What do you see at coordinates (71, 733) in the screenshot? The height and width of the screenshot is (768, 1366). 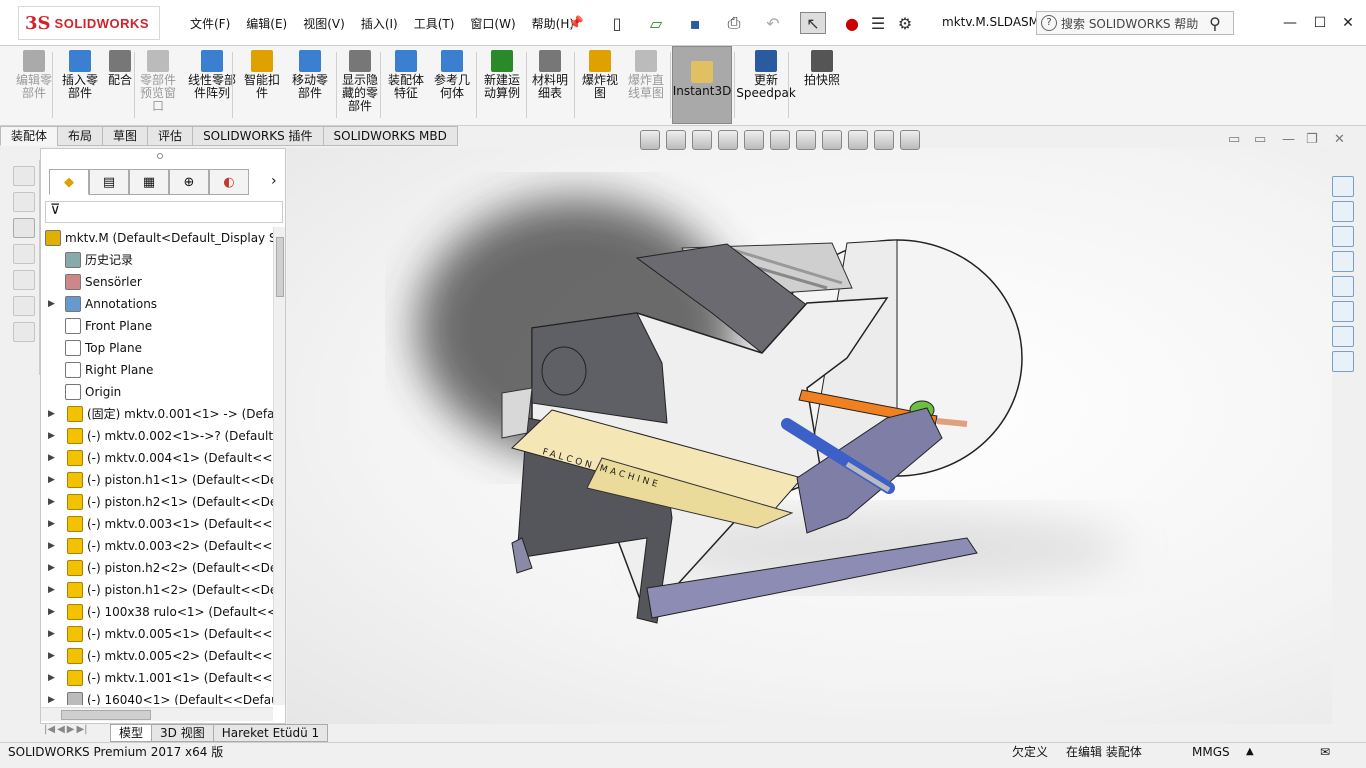 I see `next-tab-icon: ▶` at bounding box center [71, 733].